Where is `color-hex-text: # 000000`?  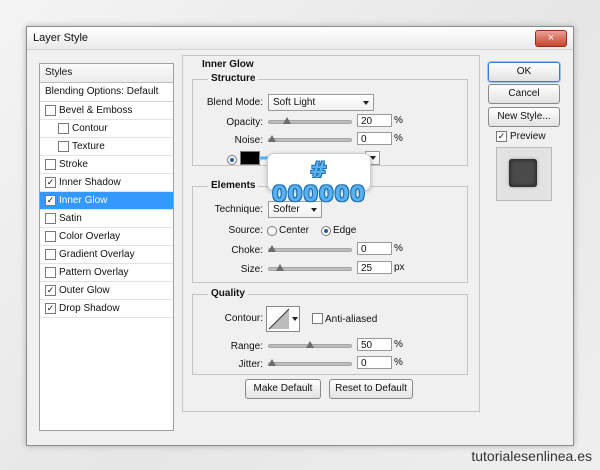
color-hex-text: # 000000 is located at coordinates (319, 182).